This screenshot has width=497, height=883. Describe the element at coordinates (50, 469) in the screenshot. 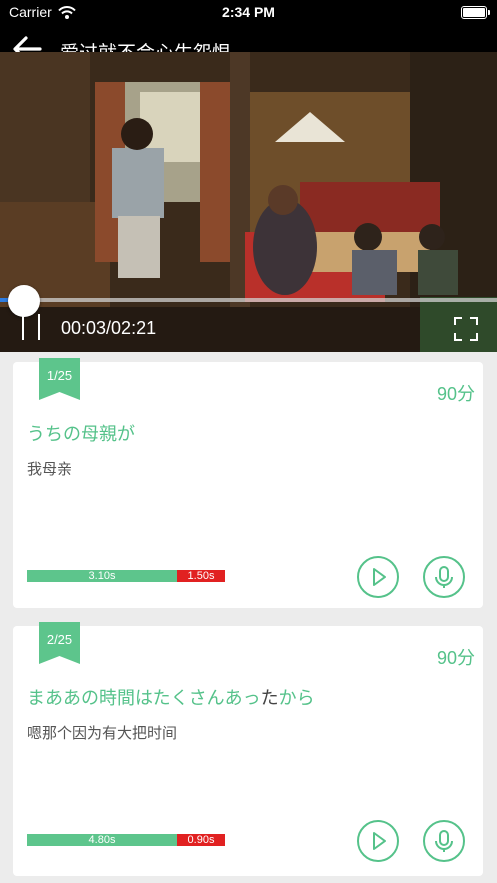

I see `chinese-translation: 我母亲` at that location.